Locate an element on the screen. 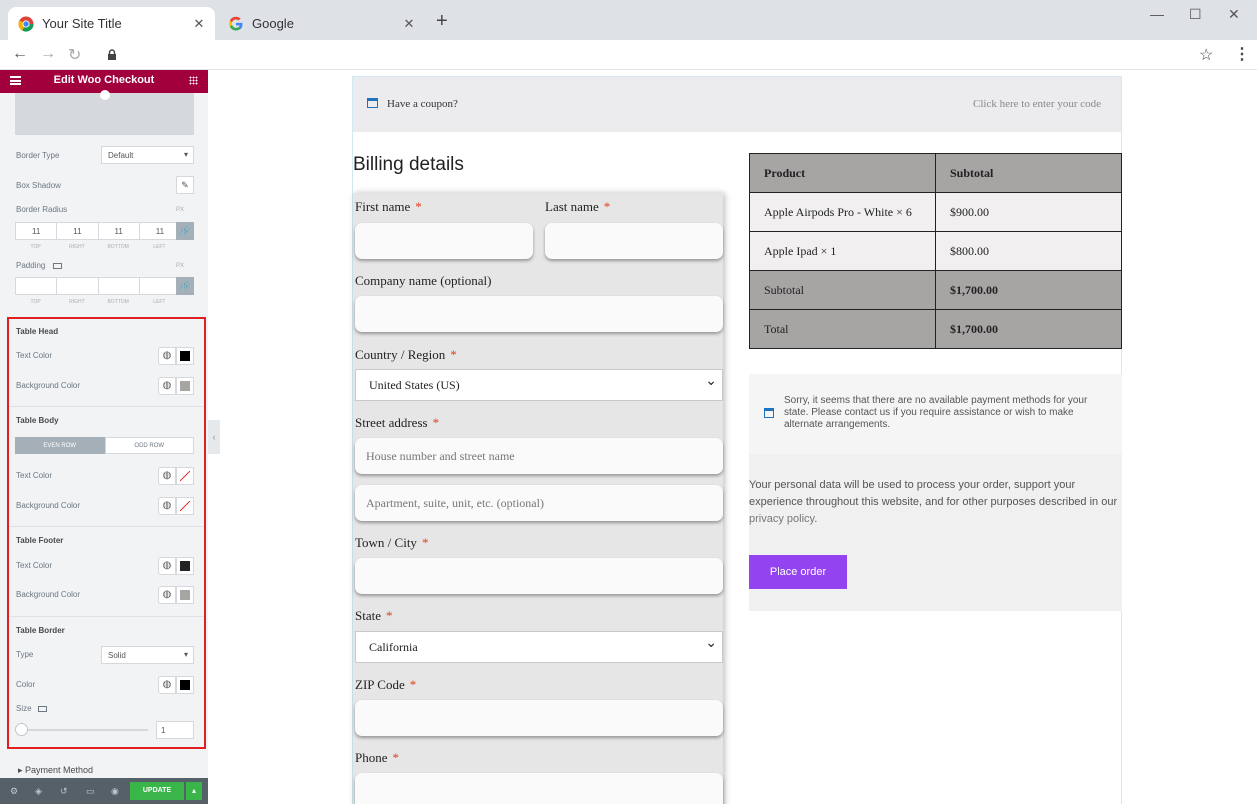 This screenshot has width=1257, height=804. update-button: UPDATE is located at coordinates (157, 791).